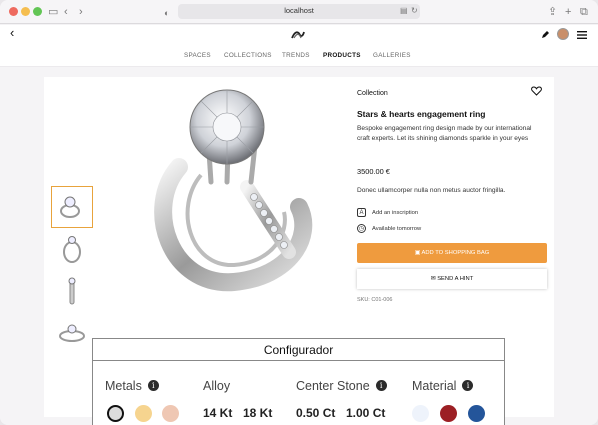  I want to click on nav-collections: COLLECTIONS, so click(248, 55).